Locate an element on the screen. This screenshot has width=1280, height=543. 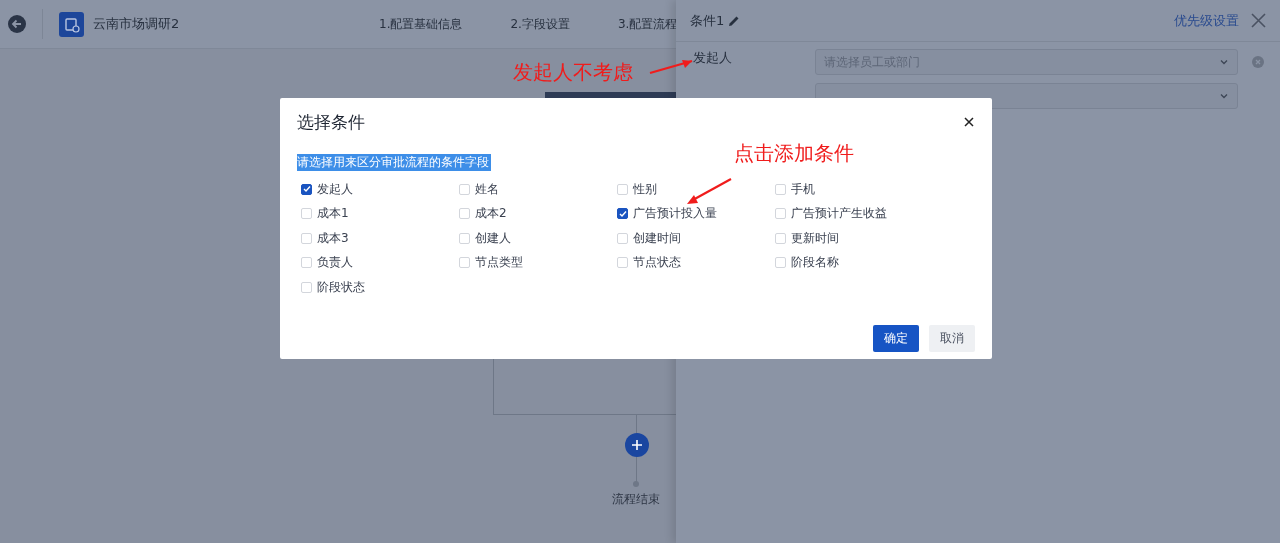
step-tab: 3.配置流程 is located at coordinates (647, 24).